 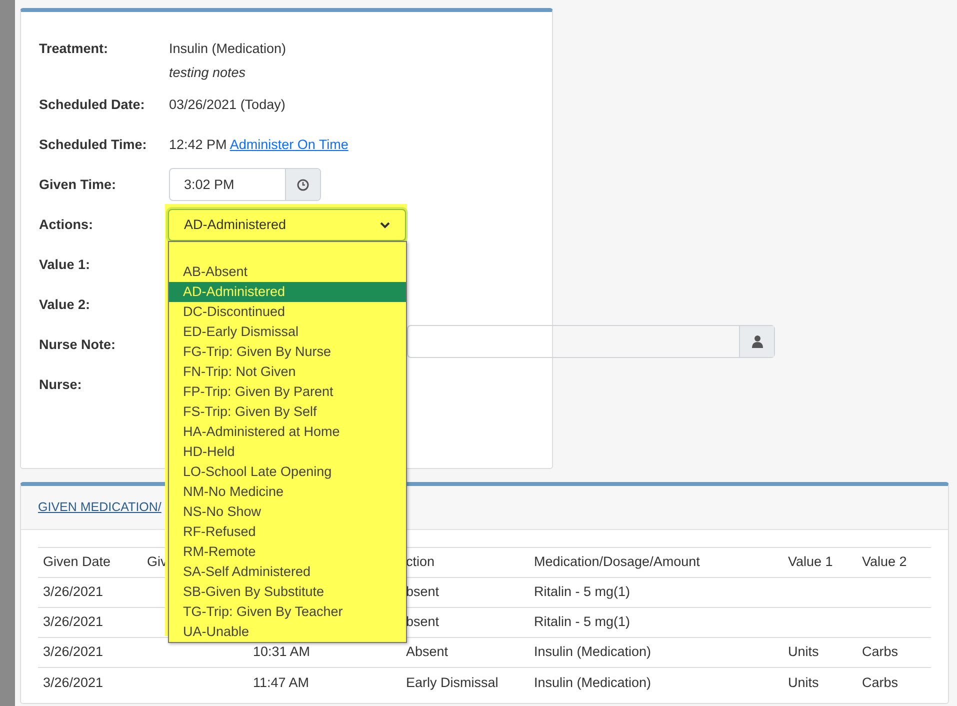 What do you see at coordinates (820, 563) in the screenshot?
I see `column-header: Value 1` at bounding box center [820, 563].